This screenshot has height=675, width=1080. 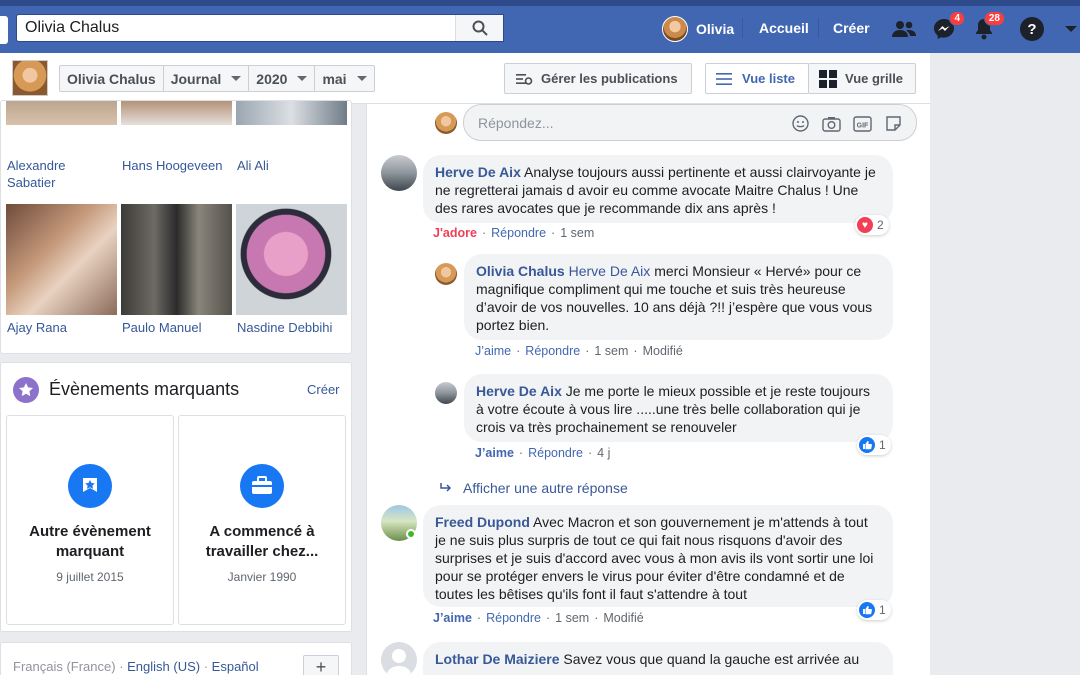 I want to click on manage-posts-button: Gérer les publications, so click(x=598, y=78).